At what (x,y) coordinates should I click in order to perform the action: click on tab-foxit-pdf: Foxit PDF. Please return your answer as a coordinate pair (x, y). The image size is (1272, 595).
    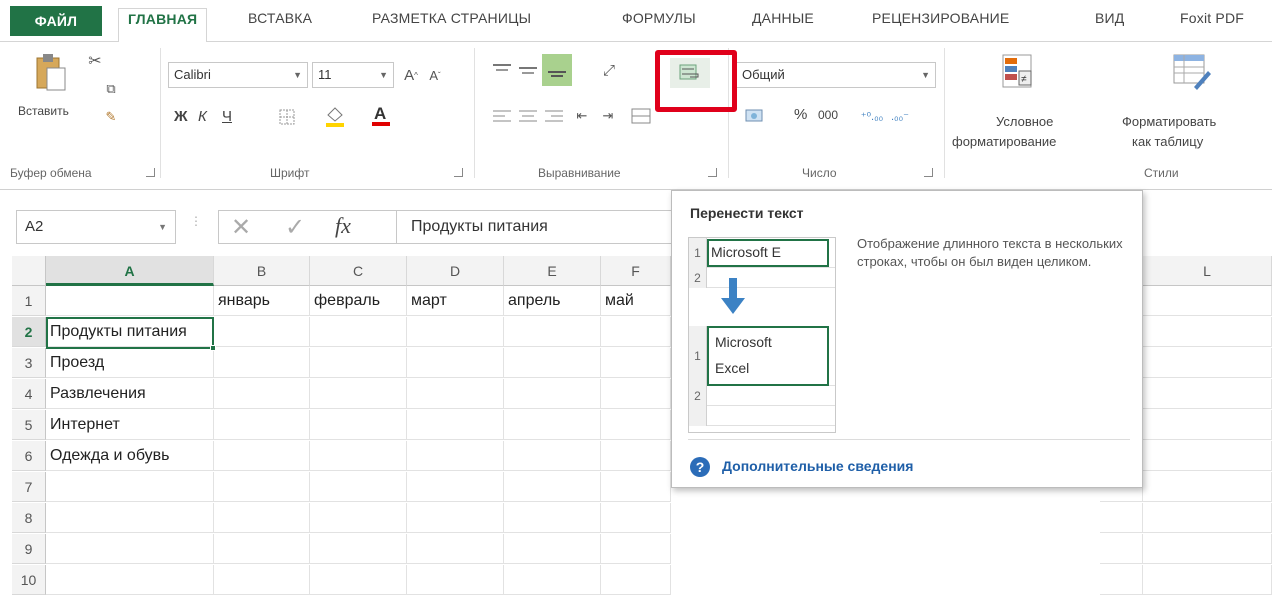
    Looking at the image, I should click on (1212, 18).